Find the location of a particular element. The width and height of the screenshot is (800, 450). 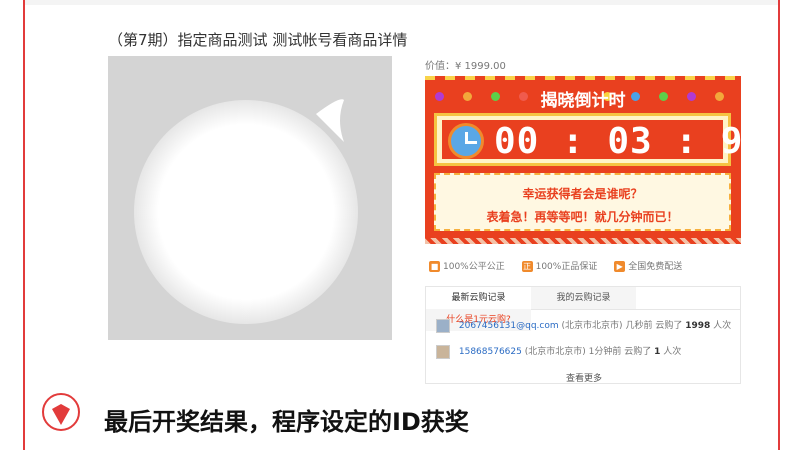

box-icon: ■ is located at coordinates (434, 266).